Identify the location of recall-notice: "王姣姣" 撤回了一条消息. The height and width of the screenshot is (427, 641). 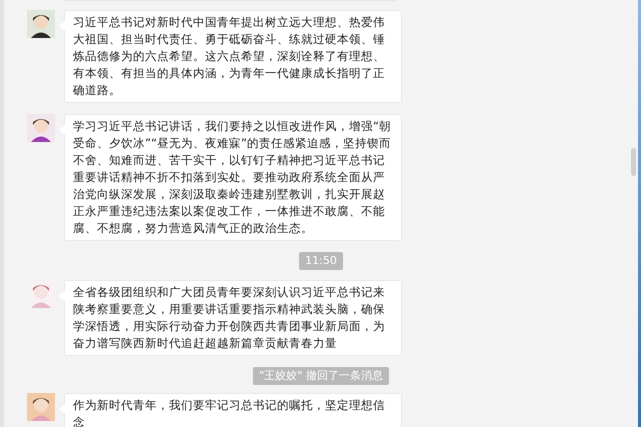
(321, 376).